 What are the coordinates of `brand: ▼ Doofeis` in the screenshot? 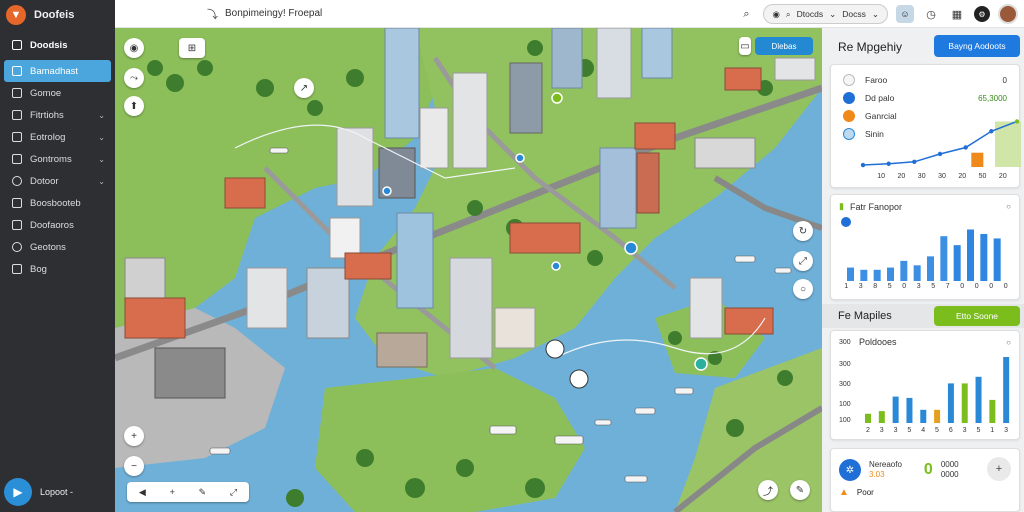 It's located at (57, 15).